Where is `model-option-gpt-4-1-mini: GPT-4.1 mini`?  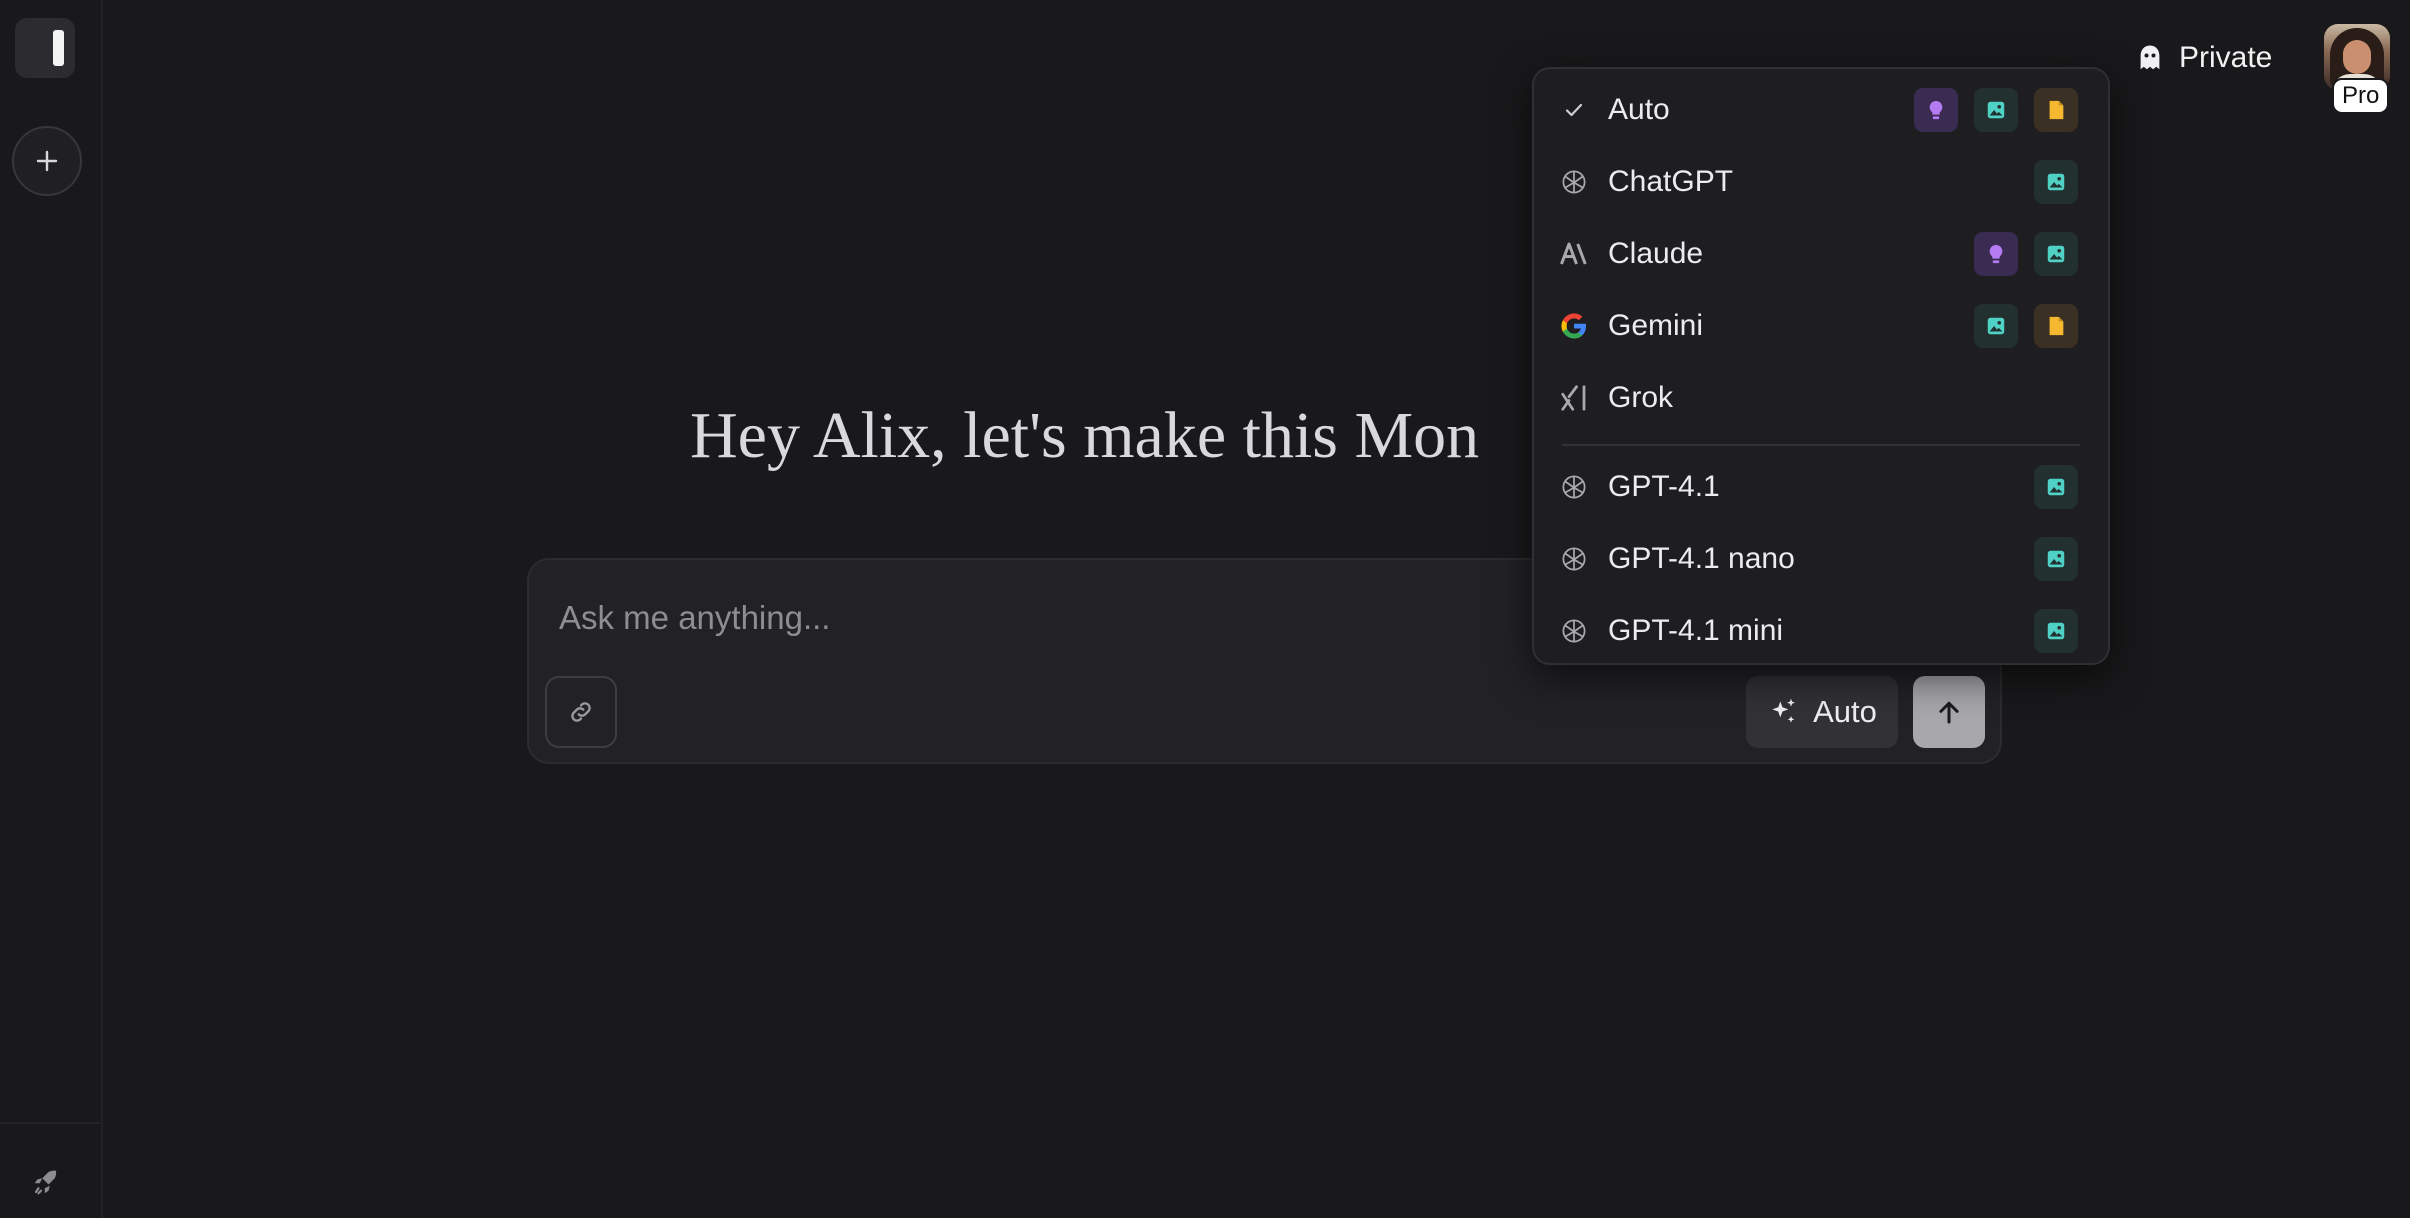 model-option-gpt-4-1-mini: GPT-4.1 mini is located at coordinates (1821, 629).